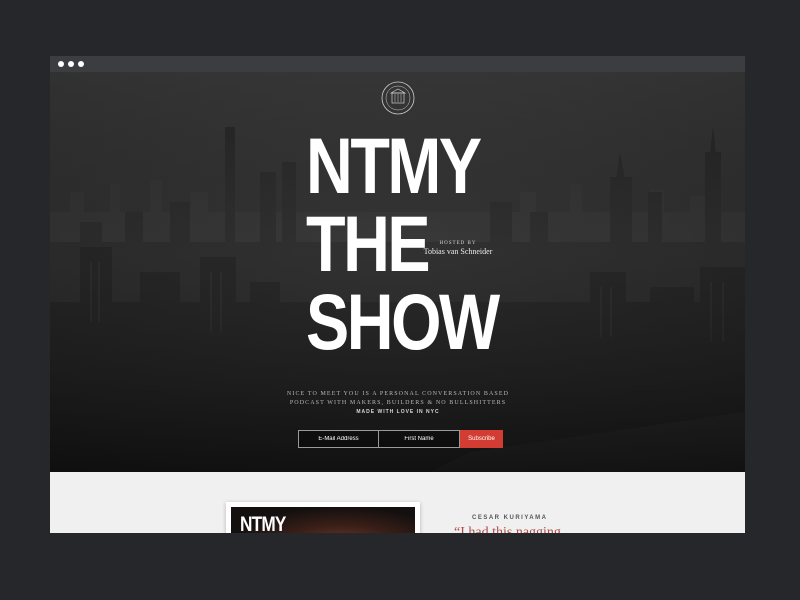 This screenshot has height=600, width=800. What do you see at coordinates (510, 518) in the screenshot?
I see `guest-name: CESAR KURIYAMA` at bounding box center [510, 518].